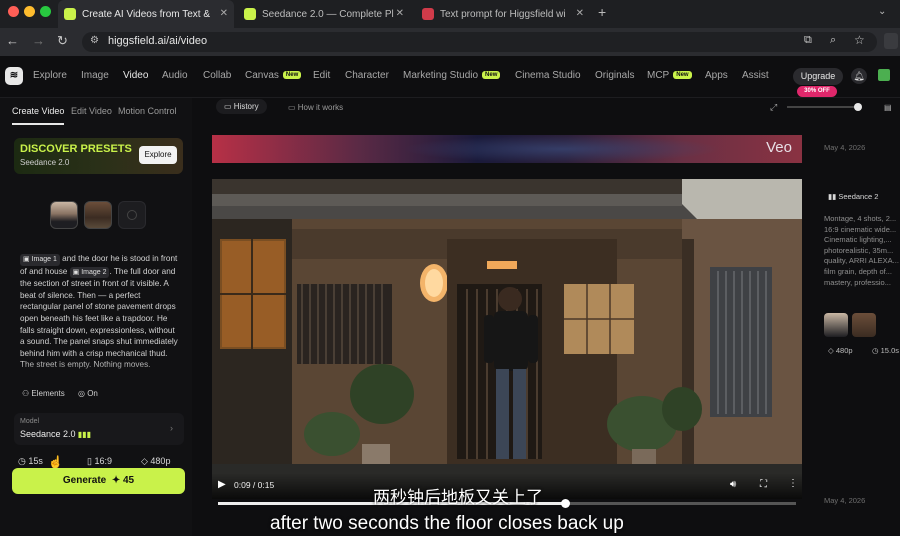 The image size is (900, 536). Describe the element at coordinates (132, 215) in the screenshot. I see `add-image-slot` at that location.